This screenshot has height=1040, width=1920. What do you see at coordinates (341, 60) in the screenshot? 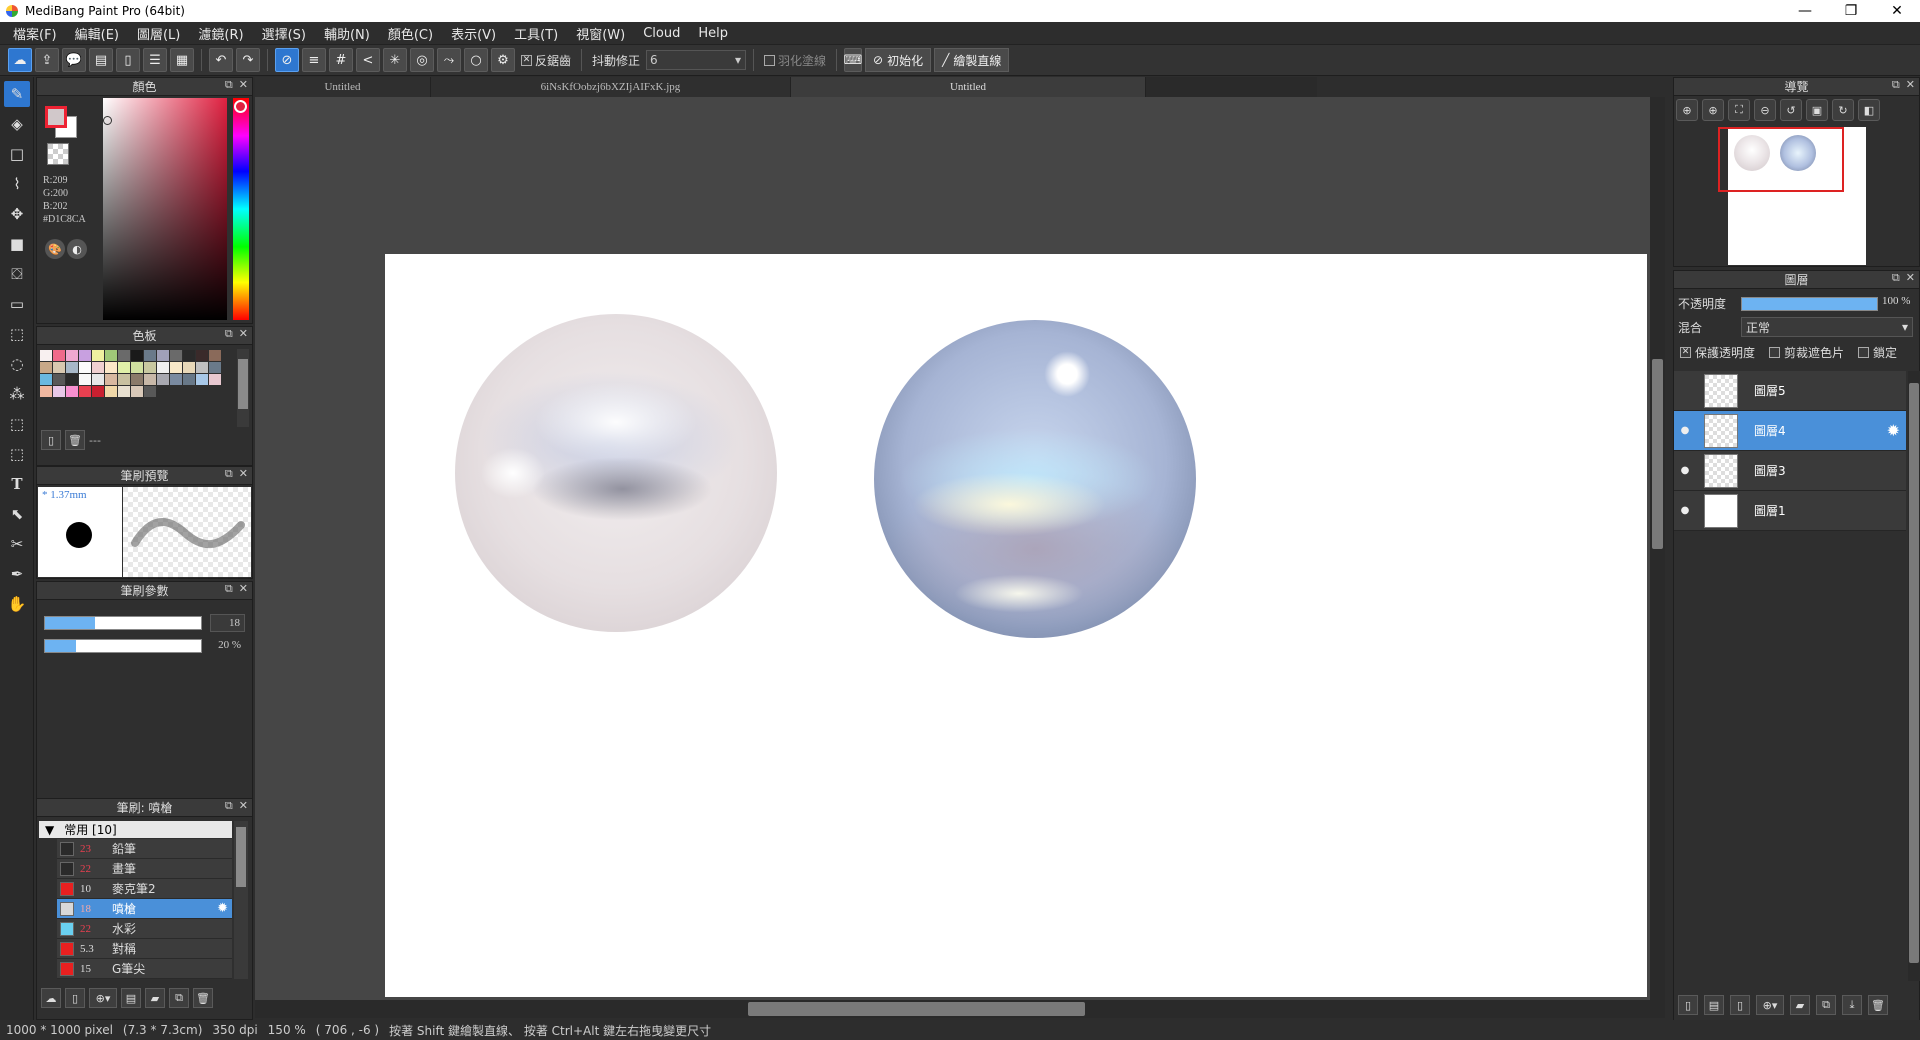
I see `grid-snap-icon: #` at bounding box center [341, 60].